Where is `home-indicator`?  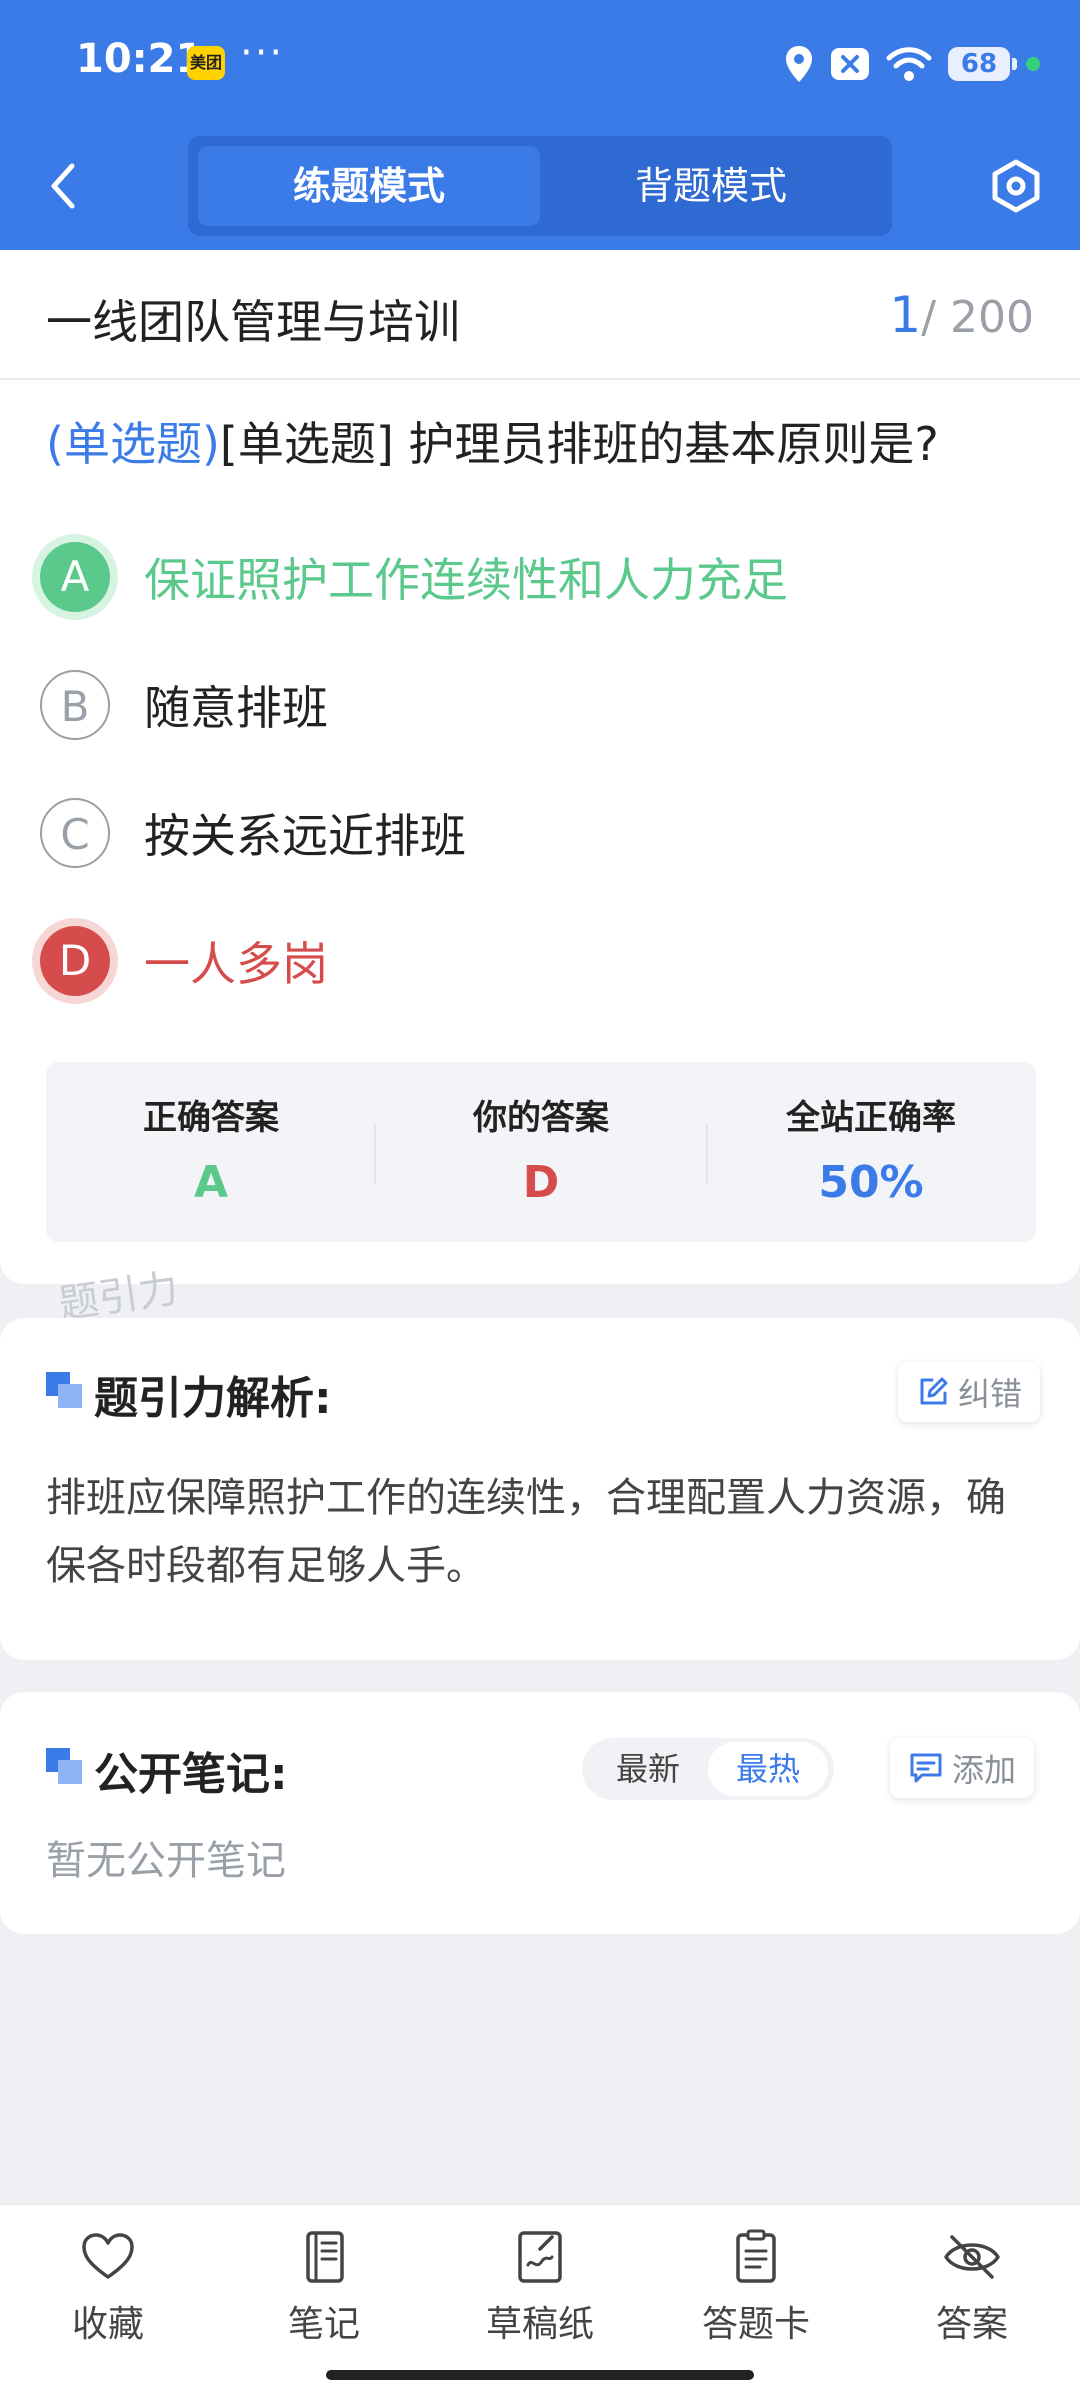 home-indicator is located at coordinates (540, 2375).